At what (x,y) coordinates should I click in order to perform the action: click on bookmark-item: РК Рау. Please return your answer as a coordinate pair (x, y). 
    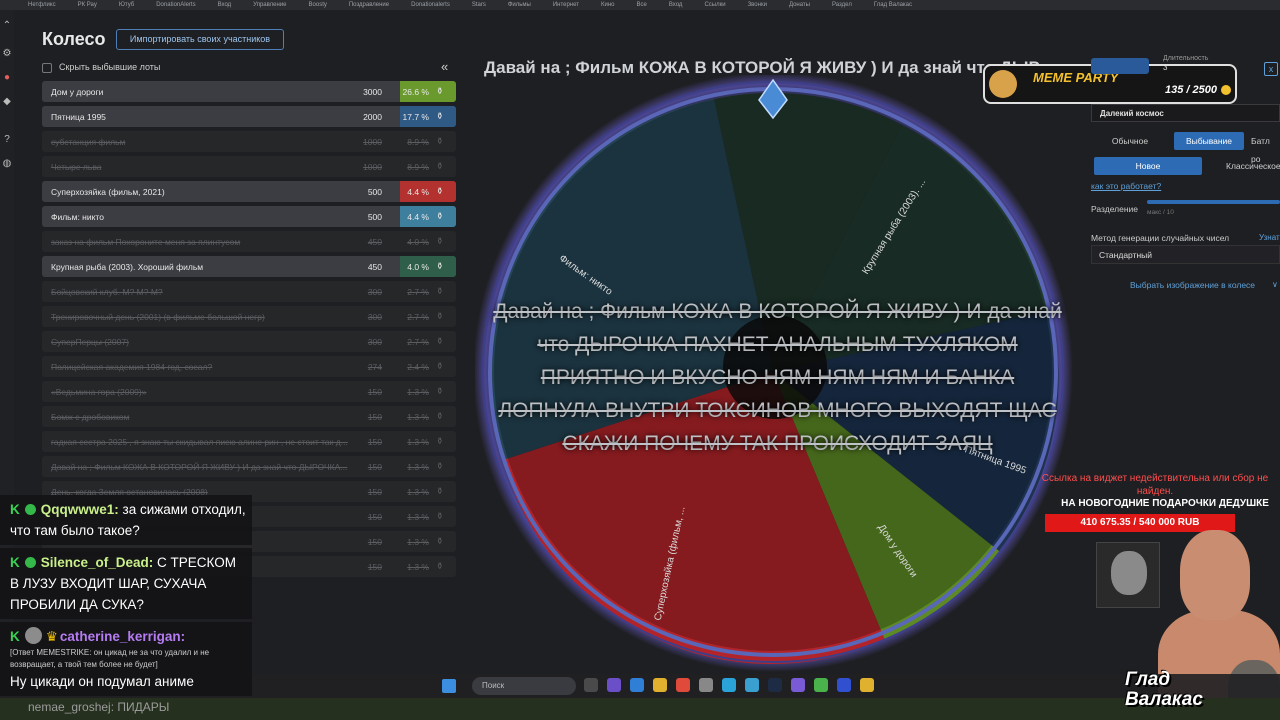
    Looking at the image, I should click on (87, 5).